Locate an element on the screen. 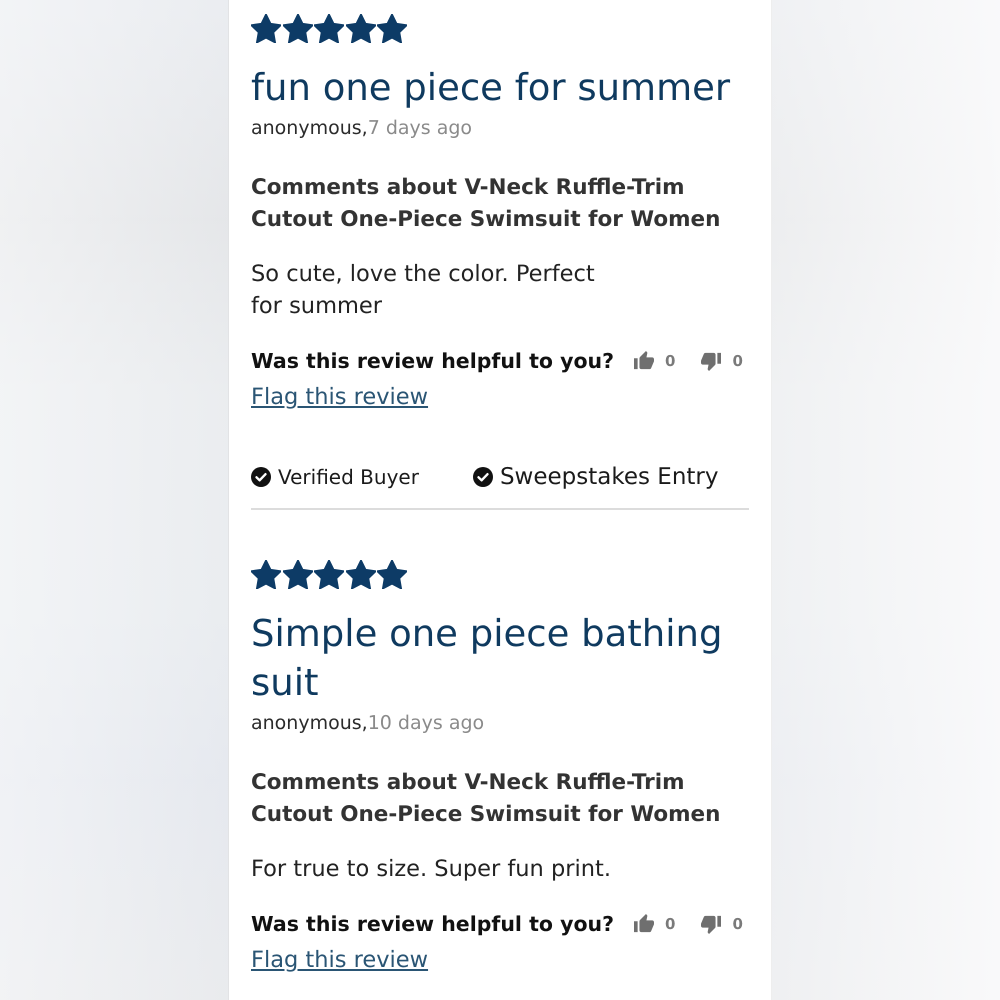 The height and width of the screenshot is (1000, 1000). badge-label: Verified Buyer is located at coordinates (348, 477).